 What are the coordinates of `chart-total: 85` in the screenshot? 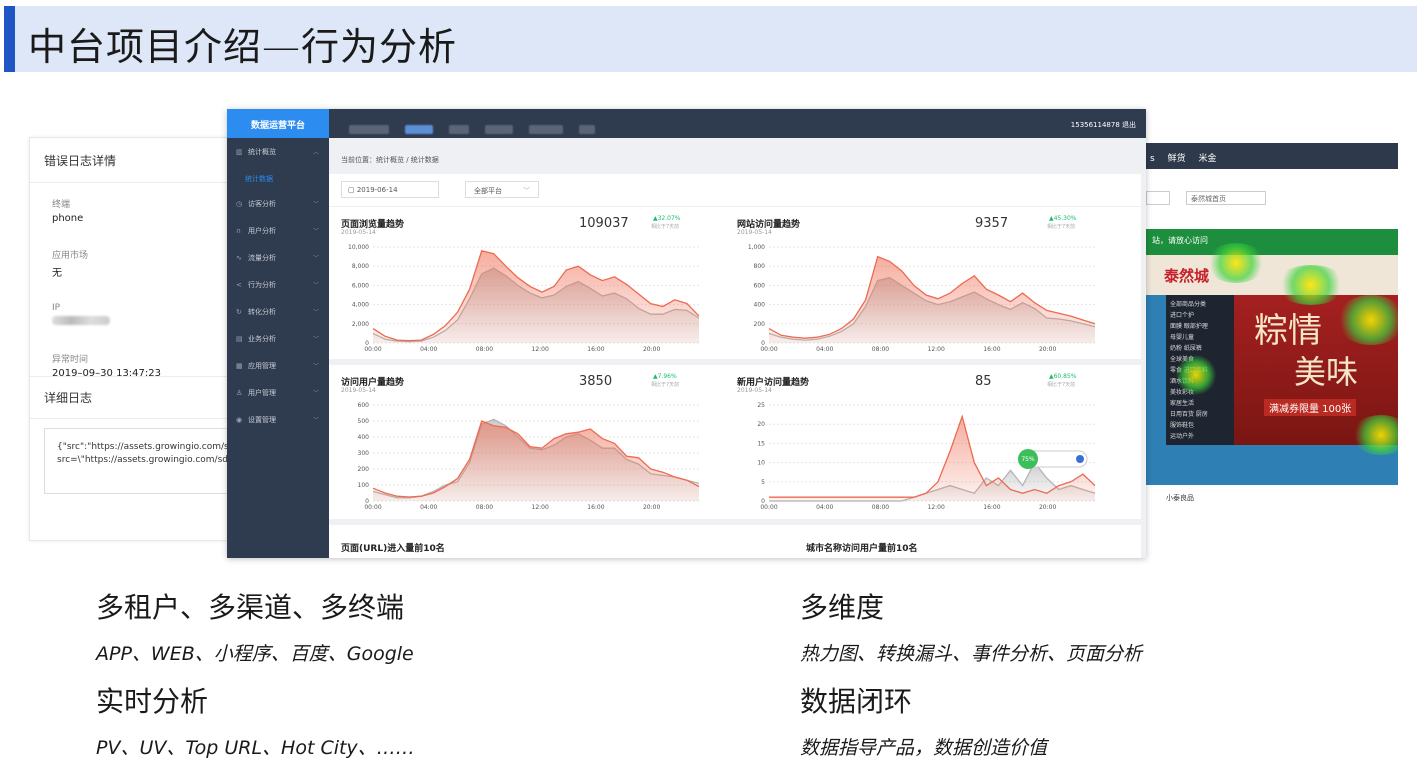 It's located at (983, 381).